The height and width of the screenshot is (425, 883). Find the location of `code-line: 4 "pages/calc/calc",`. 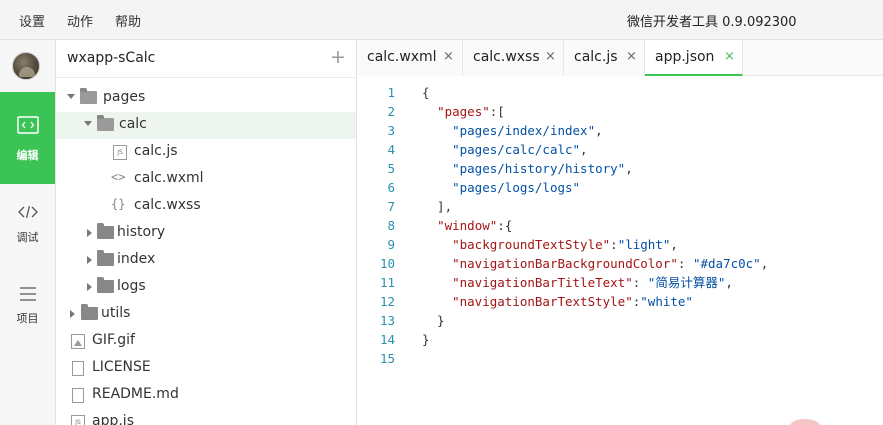

code-line: 4 "pages/calc/calc", is located at coordinates (620, 149).